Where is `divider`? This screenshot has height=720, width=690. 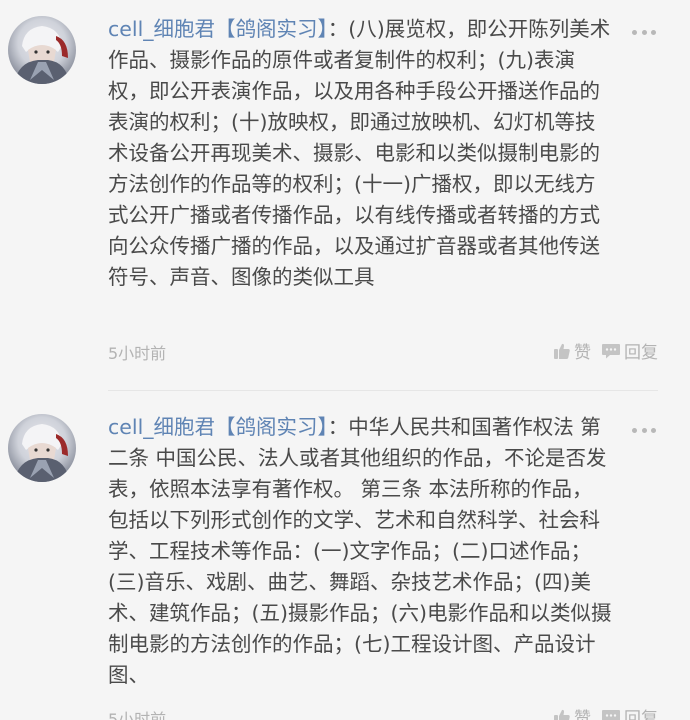 divider is located at coordinates (383, 390).